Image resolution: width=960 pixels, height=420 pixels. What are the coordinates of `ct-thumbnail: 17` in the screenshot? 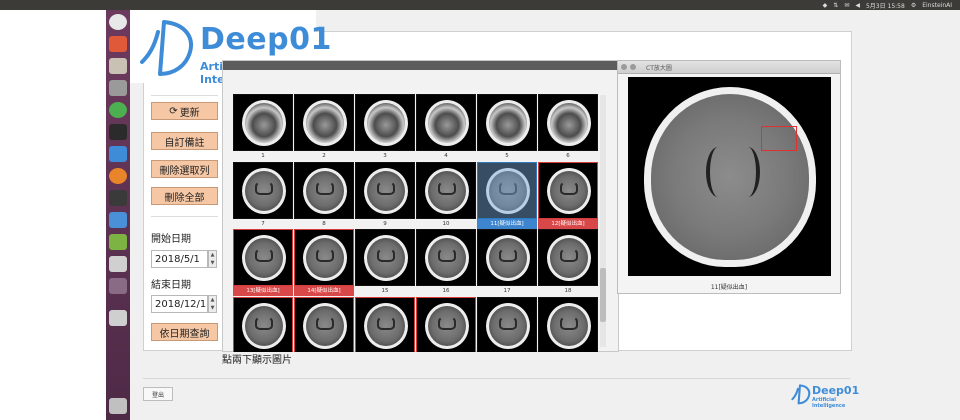 It's located at (507, 262).